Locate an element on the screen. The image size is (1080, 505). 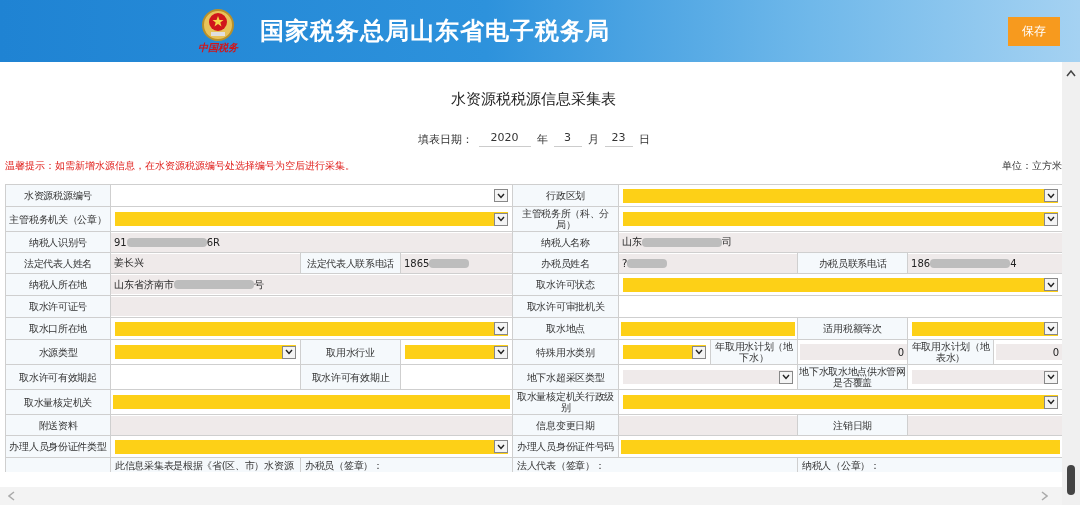
scroll-up-icon is located at coordinates (1071, 73).